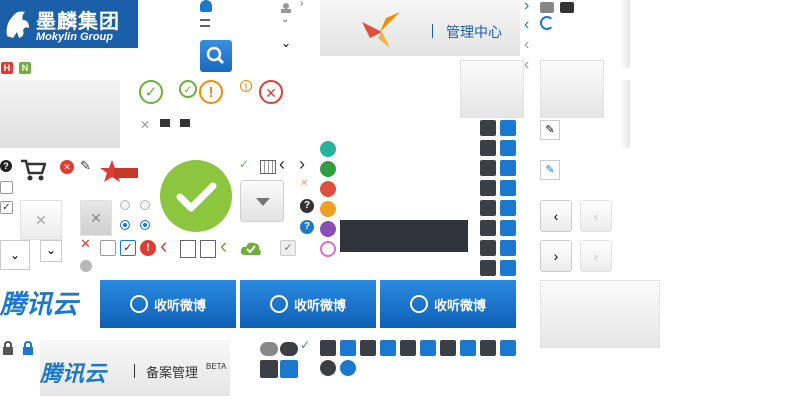 This screenshot has height=400, width=800. Describe the element at coordinates (488, 168) in the screenshot. I see `tile-tree-dark` at that location.